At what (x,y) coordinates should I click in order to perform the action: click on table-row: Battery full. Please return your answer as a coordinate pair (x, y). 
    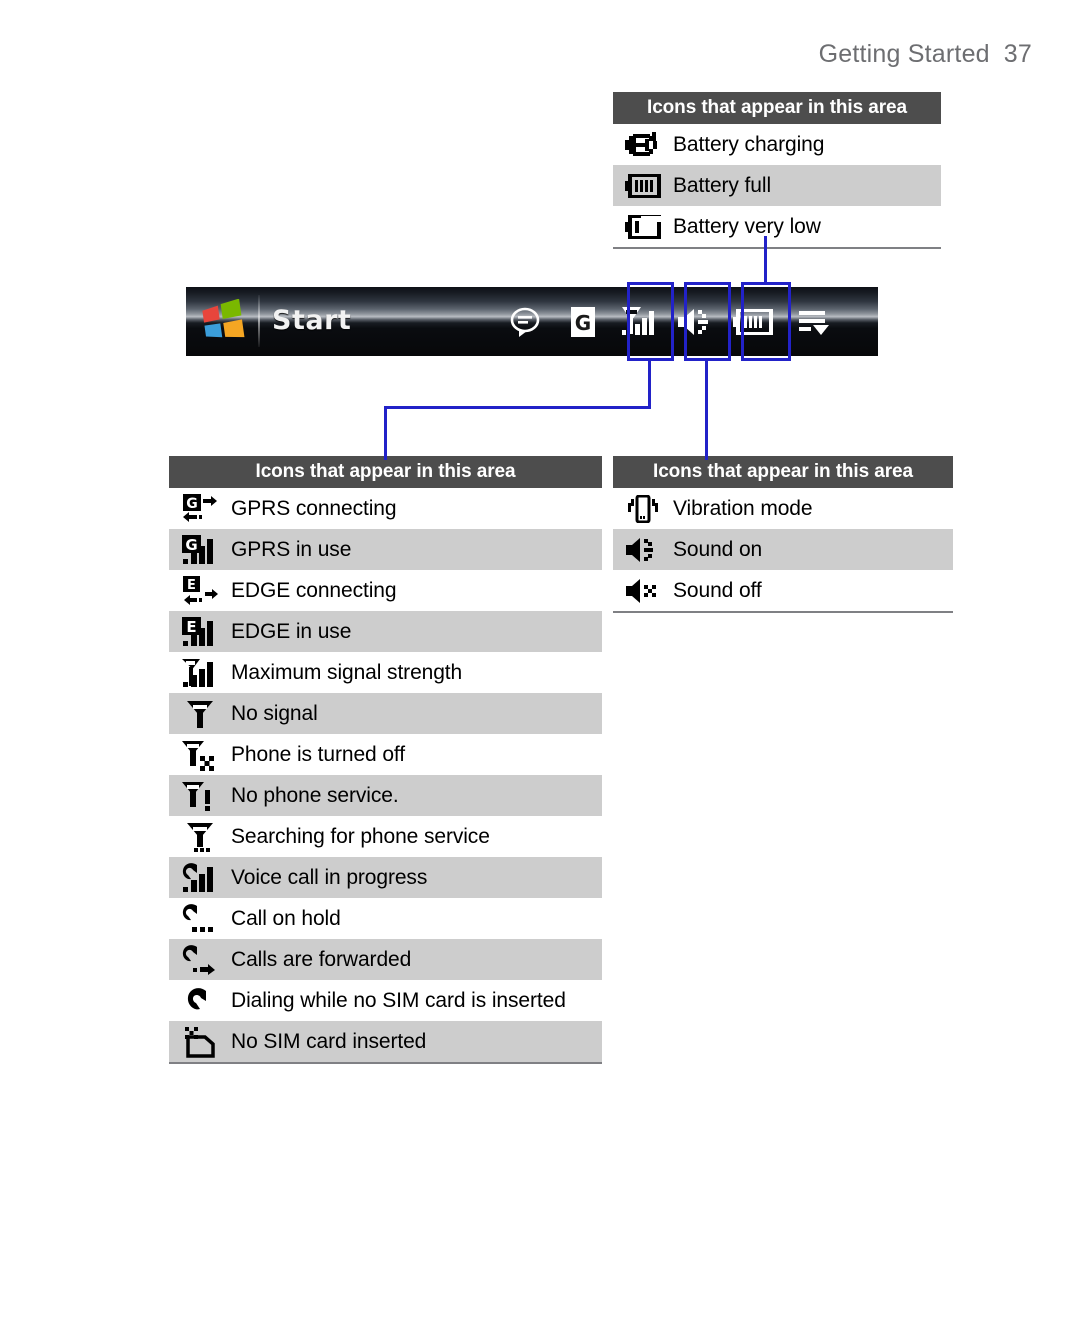
    Looking at the image, I should click on (777, 185).